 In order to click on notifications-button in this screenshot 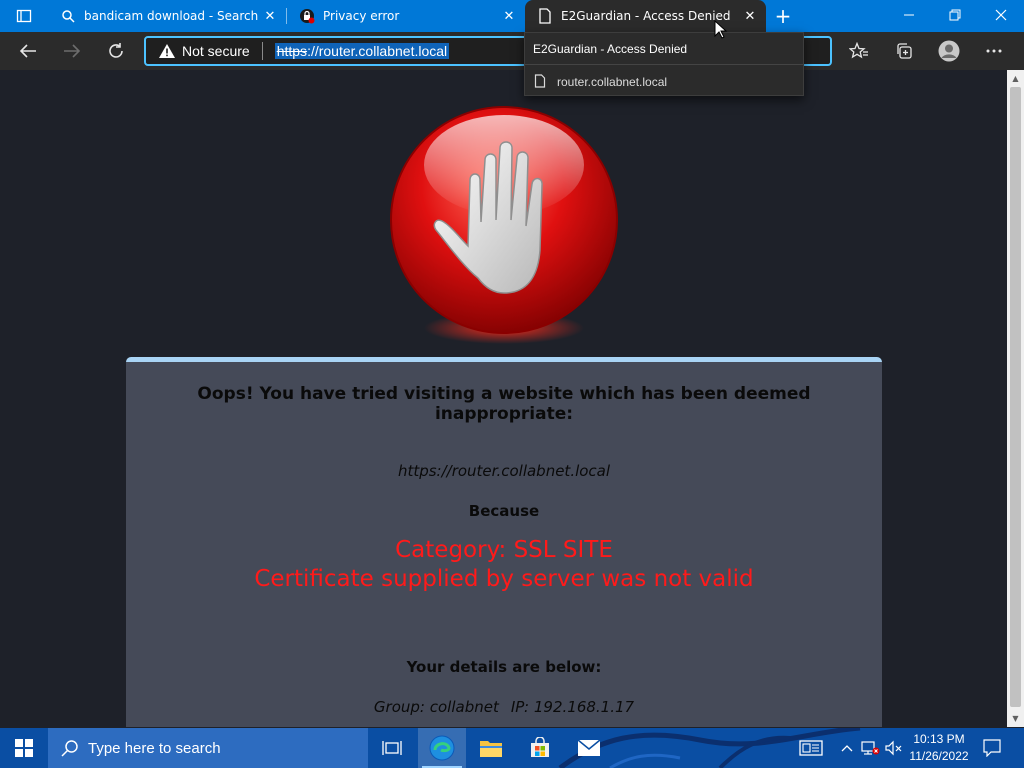, I will do `click(992, 748)`.